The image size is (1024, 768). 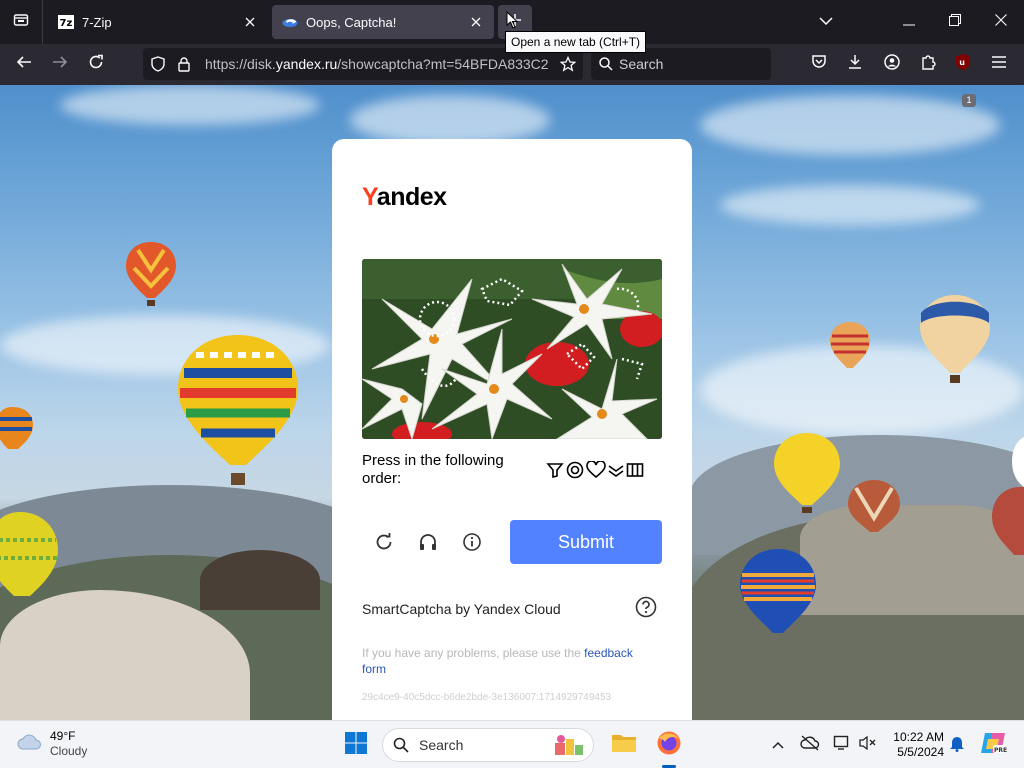 I want to click on network-tray-button, so click(x=842, y=745).